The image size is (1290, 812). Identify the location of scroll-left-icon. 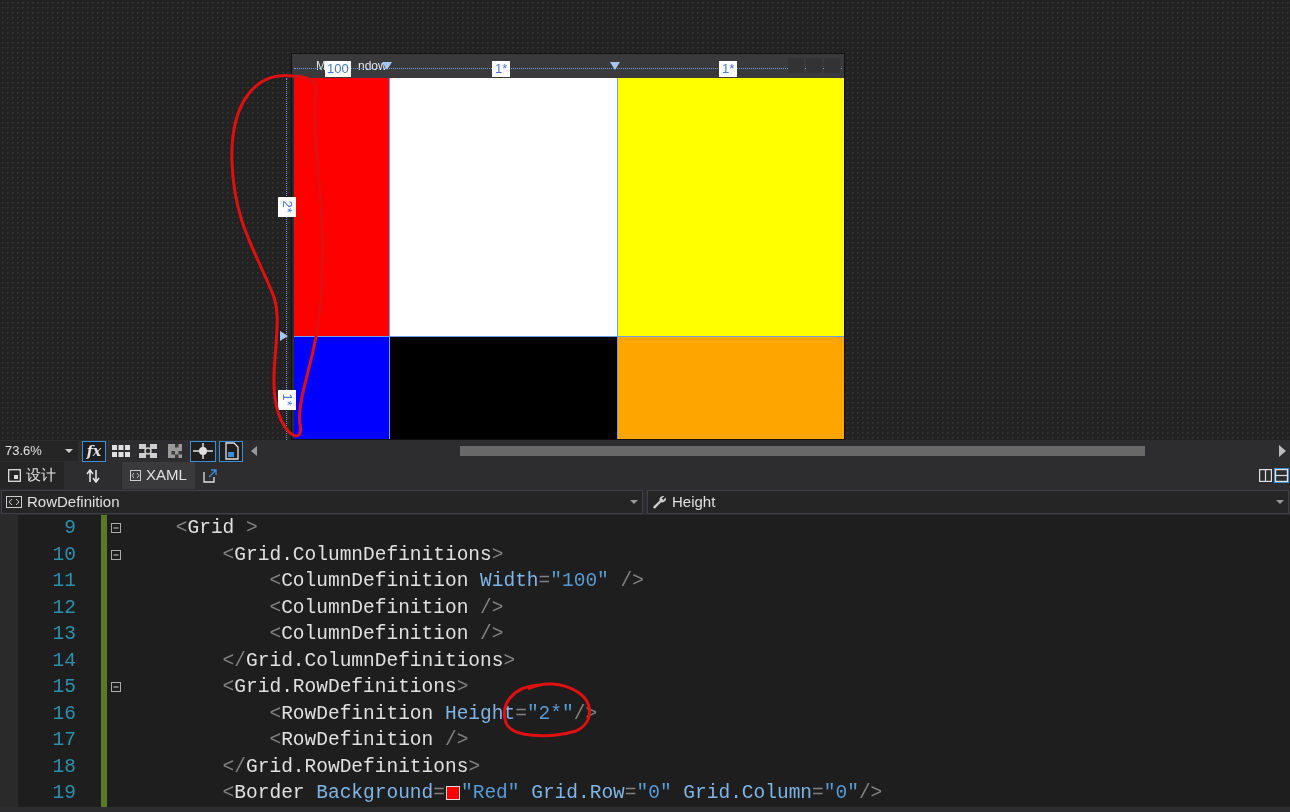
(254, 451).